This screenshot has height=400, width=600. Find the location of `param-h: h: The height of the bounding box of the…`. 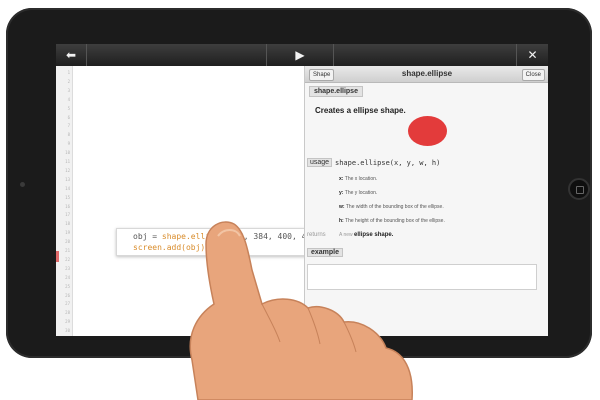

param-h: h: The height of the bounding box of the… is located at coordinates (392, 221).